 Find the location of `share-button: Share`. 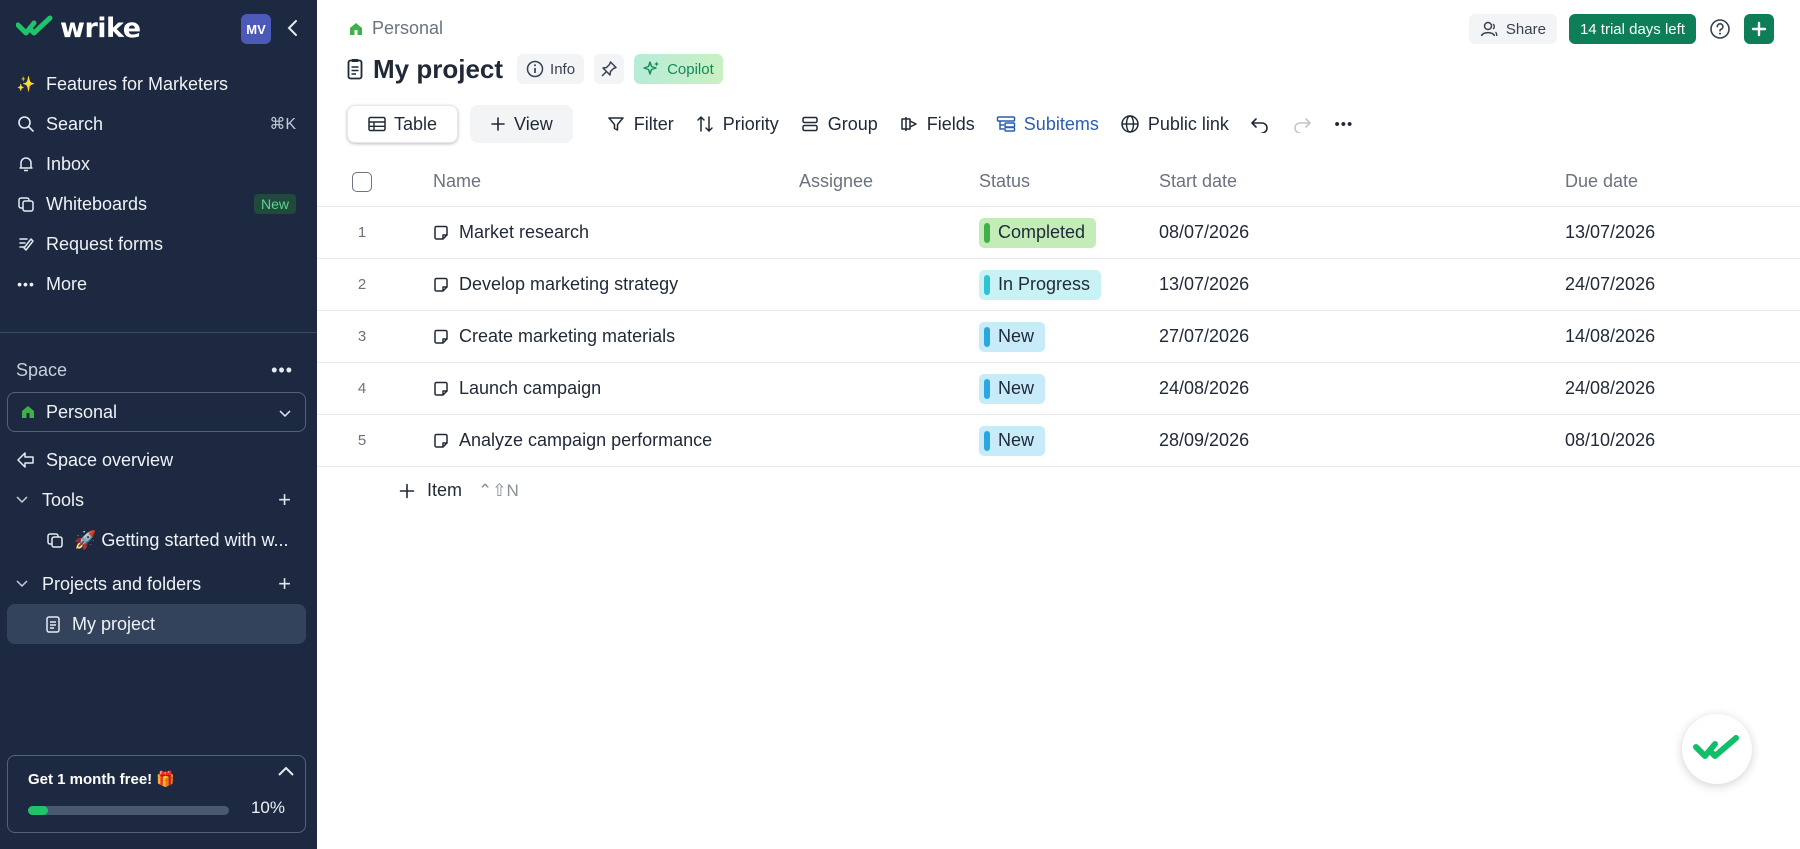

share-button: Share is located at coordinates (1512, 29).